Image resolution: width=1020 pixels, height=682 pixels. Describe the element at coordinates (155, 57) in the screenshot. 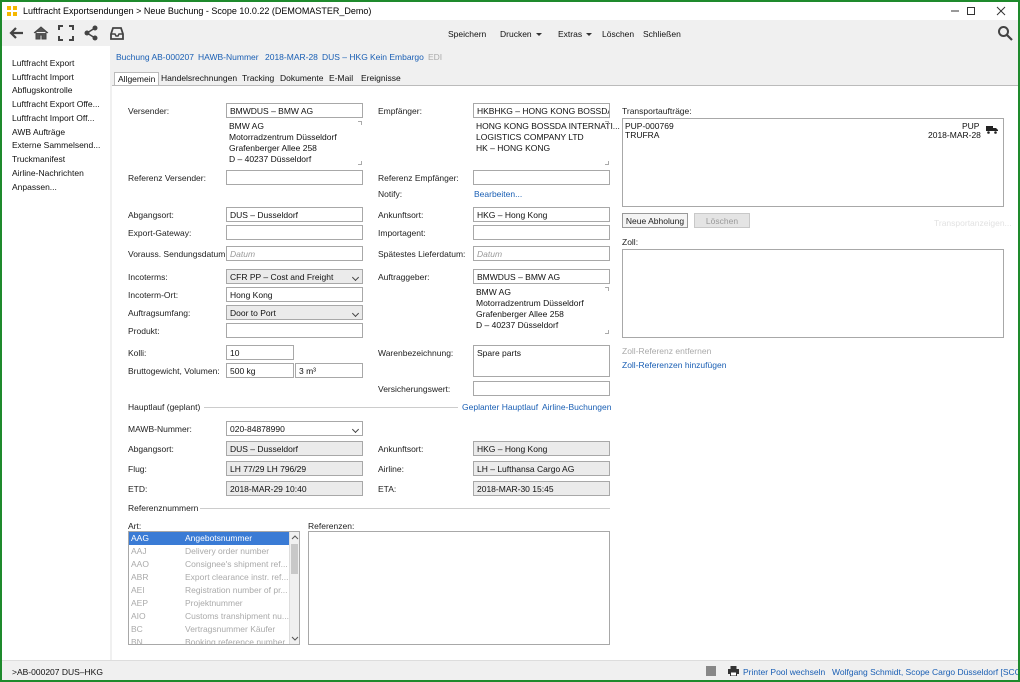

I see `breadcrumb-booking: Buchung AB-000207` at that location.